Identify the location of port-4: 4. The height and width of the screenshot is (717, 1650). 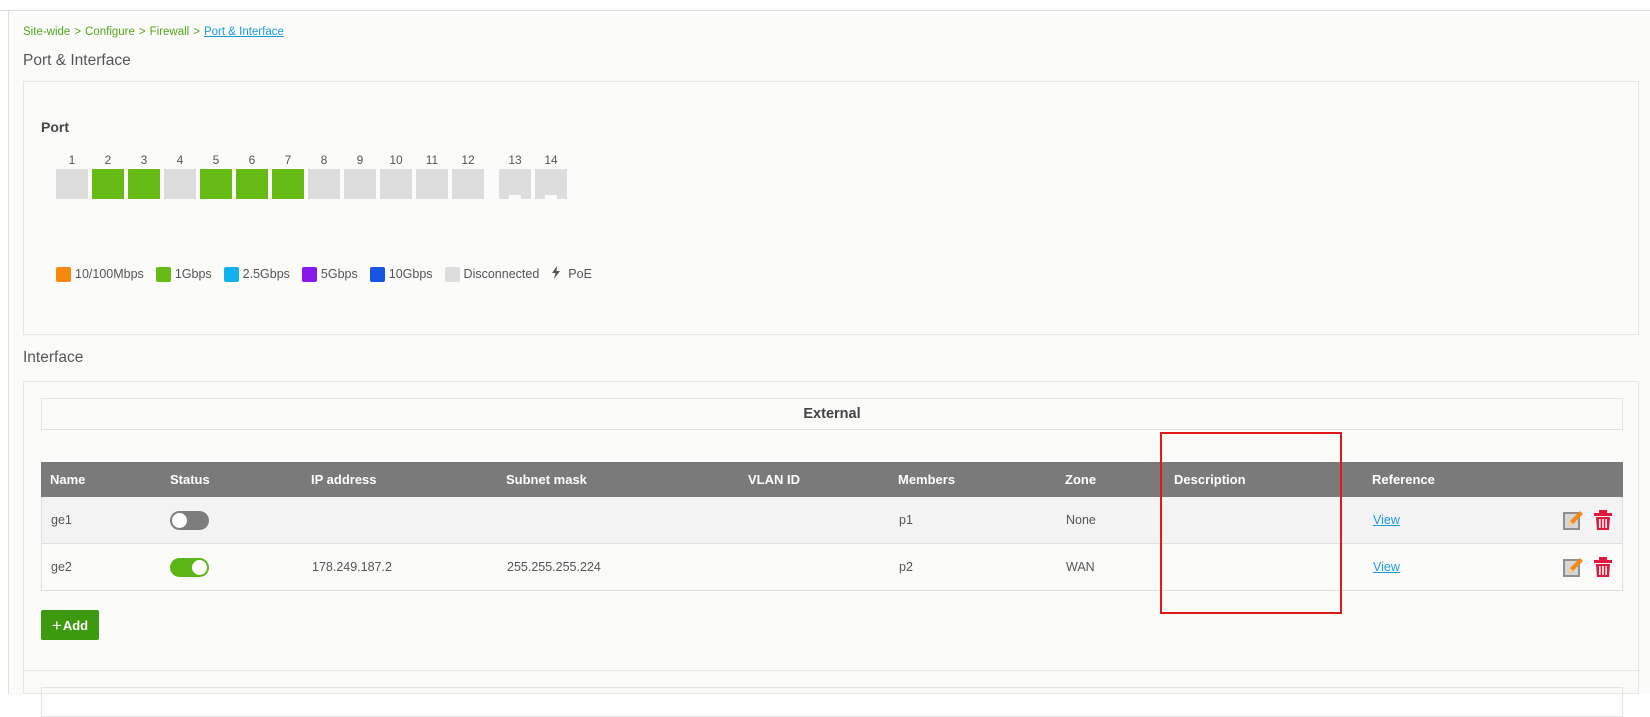
(180, 175).